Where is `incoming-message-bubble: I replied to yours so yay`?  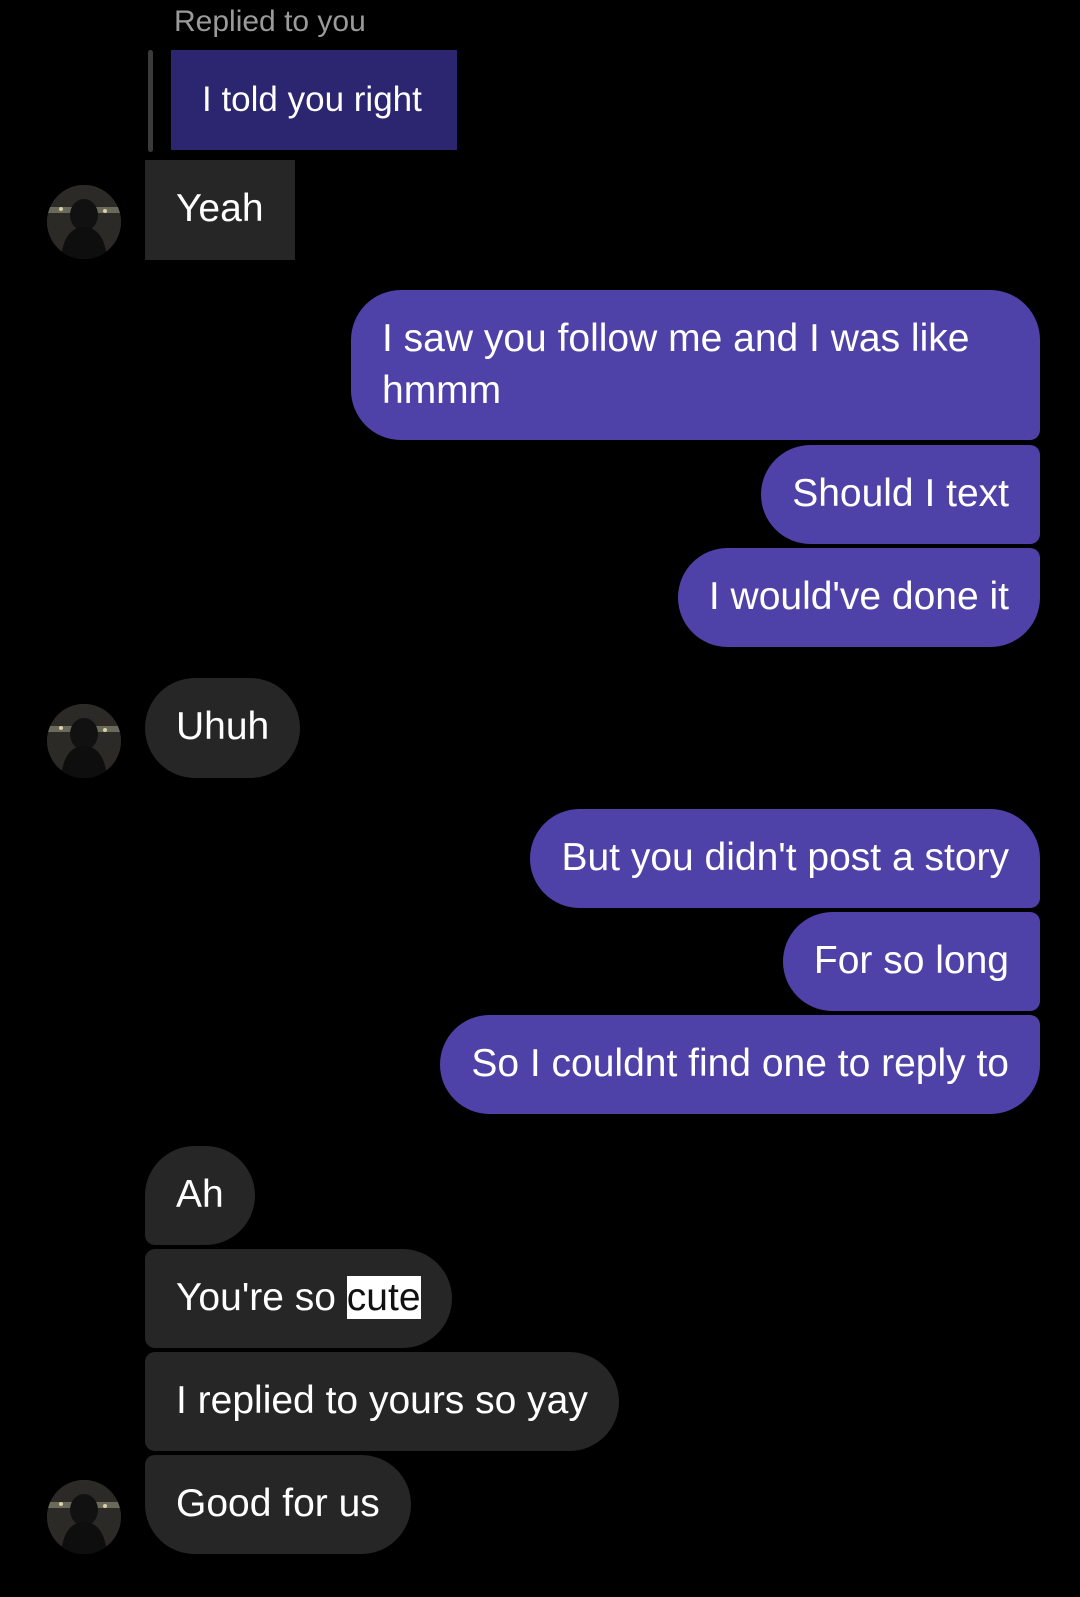 incoming-message-bubble: I replied to yours so yay is located at coordinates (382, 1401).